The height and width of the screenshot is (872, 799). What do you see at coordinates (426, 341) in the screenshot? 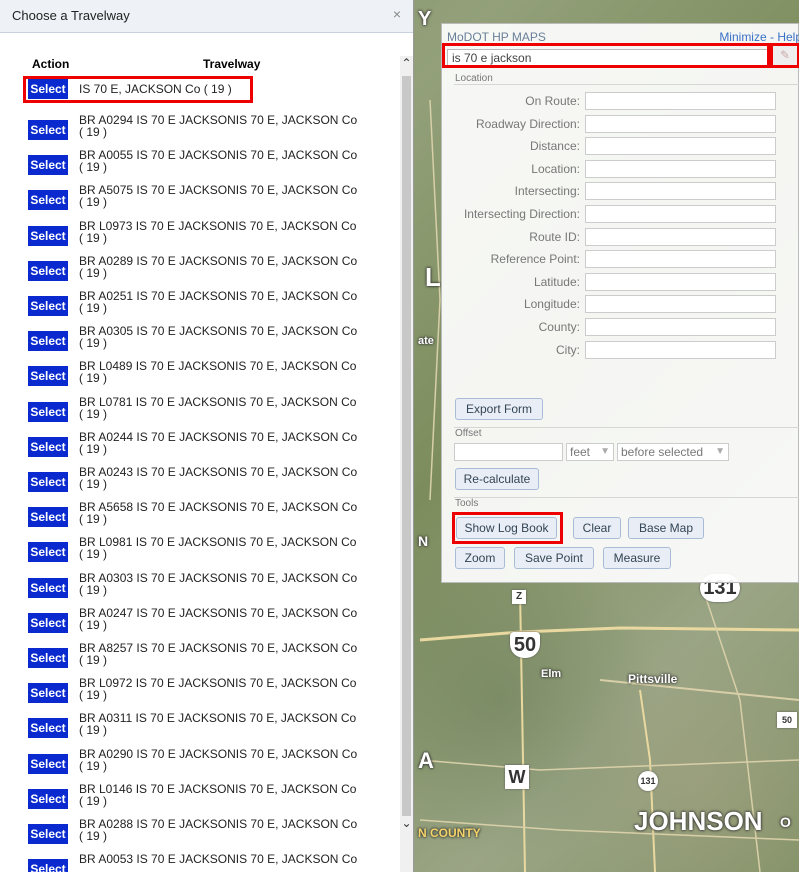
I see `map-partial-label: ate` at bounding box center [426, 341].